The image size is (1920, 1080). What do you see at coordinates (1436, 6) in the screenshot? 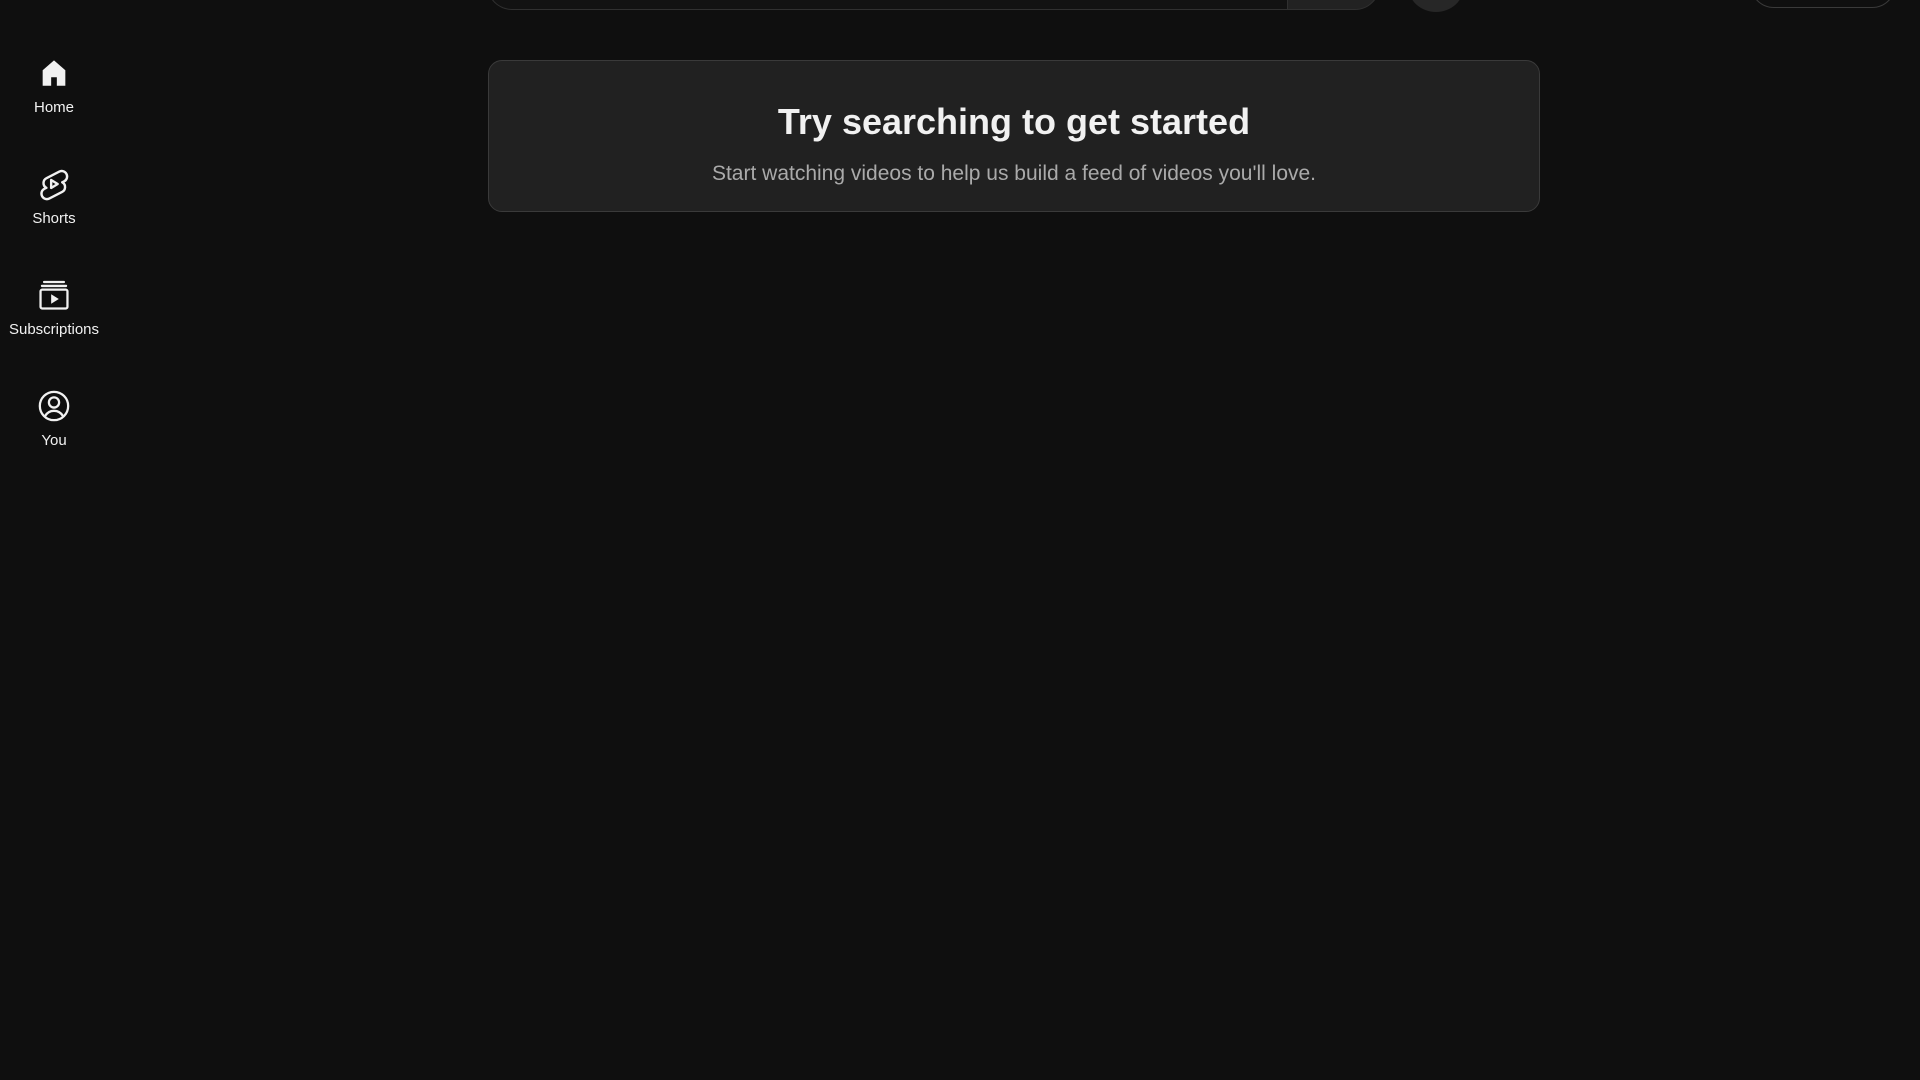
I see `voice-search-button` at bounding box center [1436, 6].